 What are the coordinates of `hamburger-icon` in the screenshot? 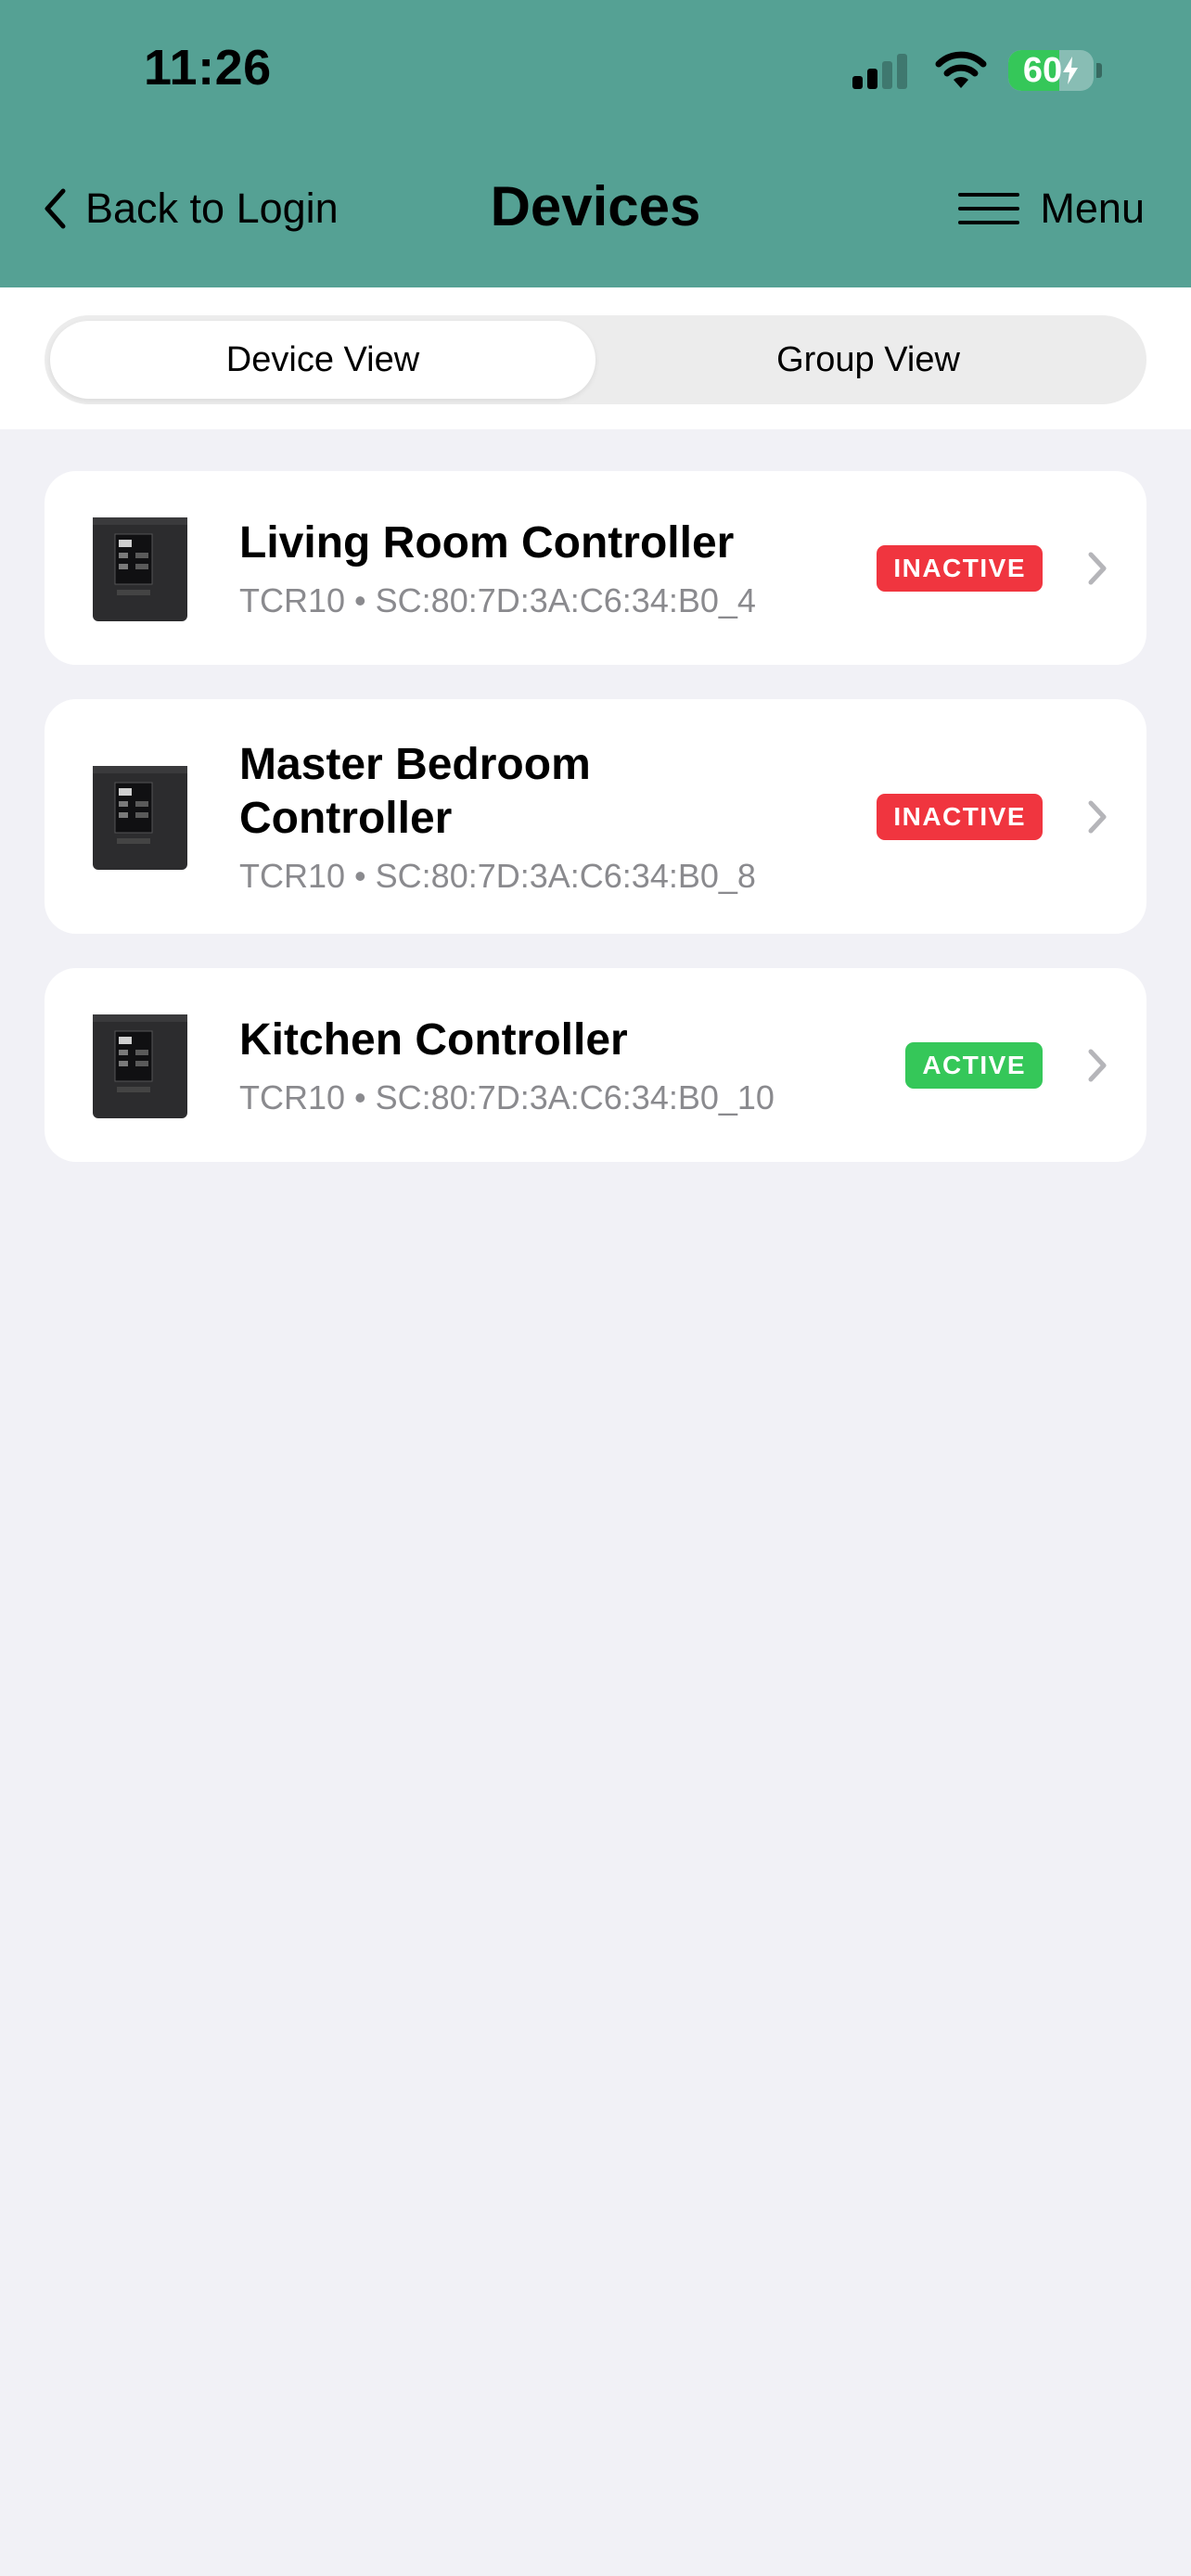 It's located at (989, 208).